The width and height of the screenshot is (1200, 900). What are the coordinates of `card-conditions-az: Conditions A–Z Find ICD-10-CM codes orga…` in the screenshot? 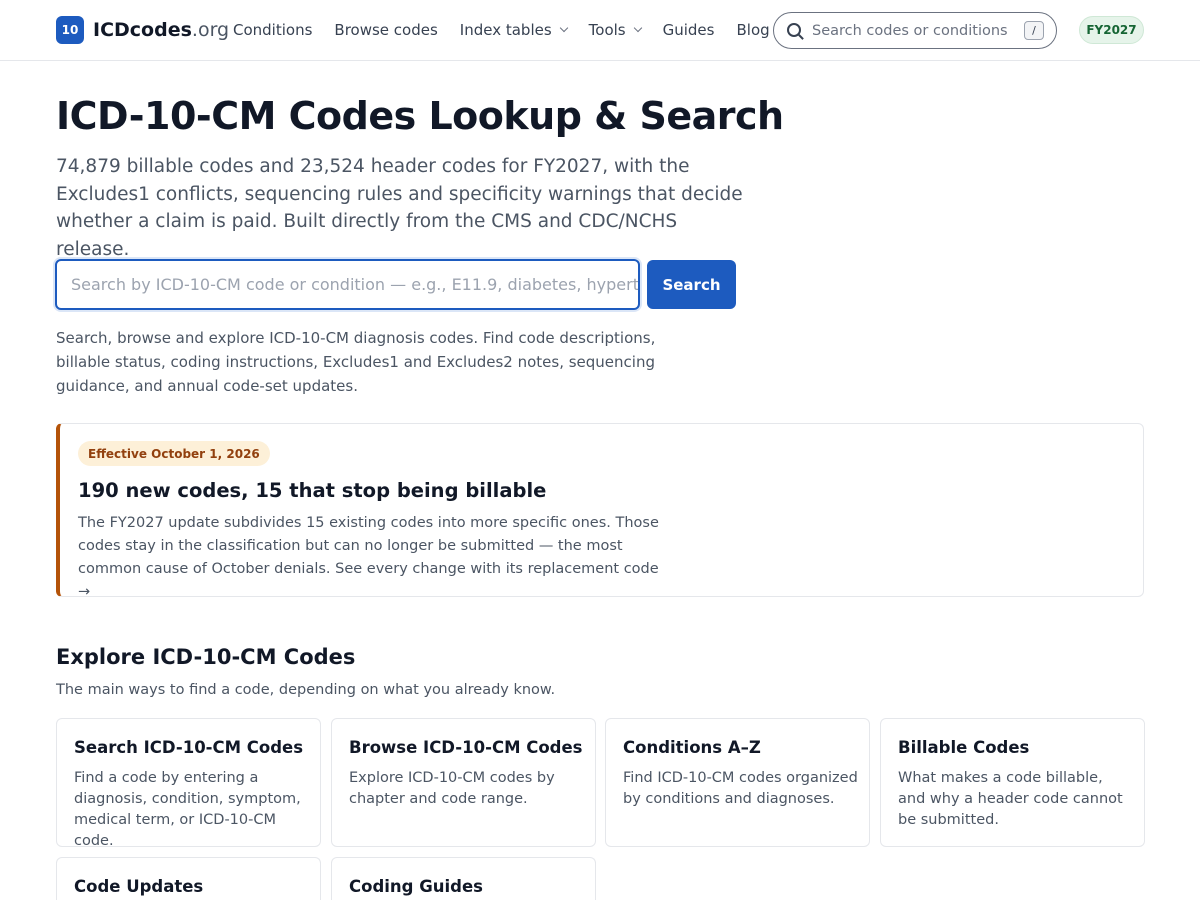 It's located at (737, 782).